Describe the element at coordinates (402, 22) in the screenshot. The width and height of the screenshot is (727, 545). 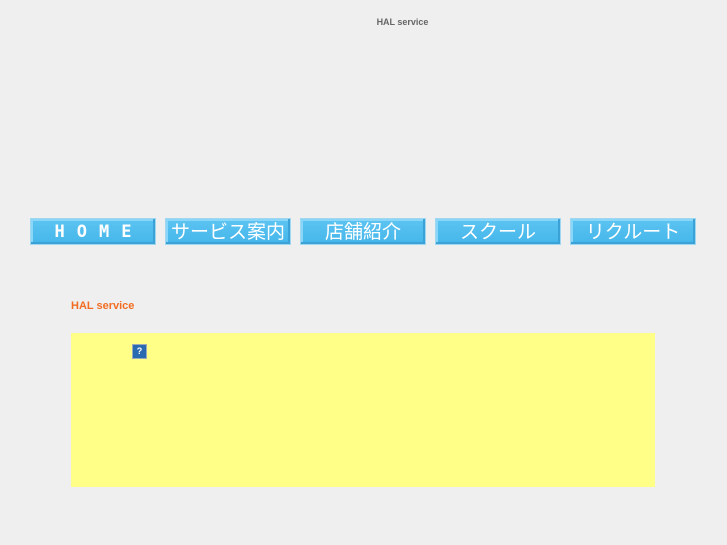
I see `site-title: HAL service` at that location.